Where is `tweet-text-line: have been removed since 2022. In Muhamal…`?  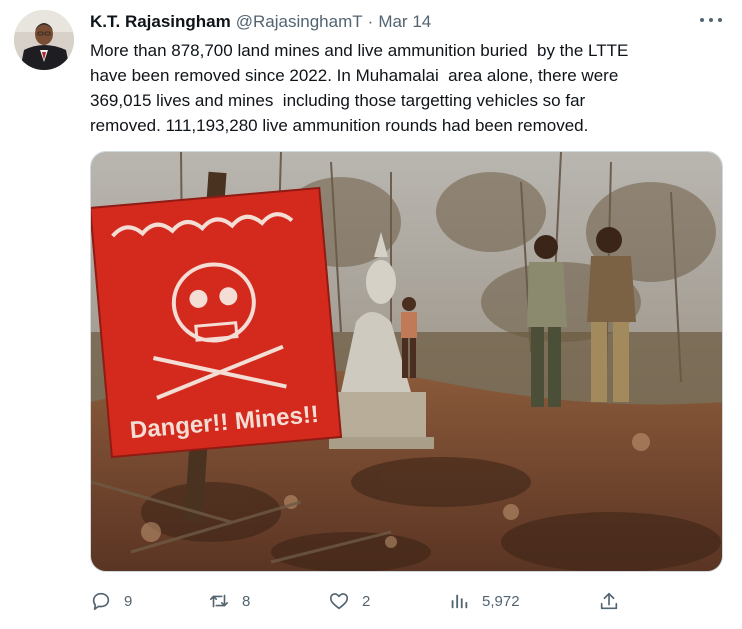 tweet-text-line: have been removed since 2022. In Muhamal… is located at coordinates (354, 75).